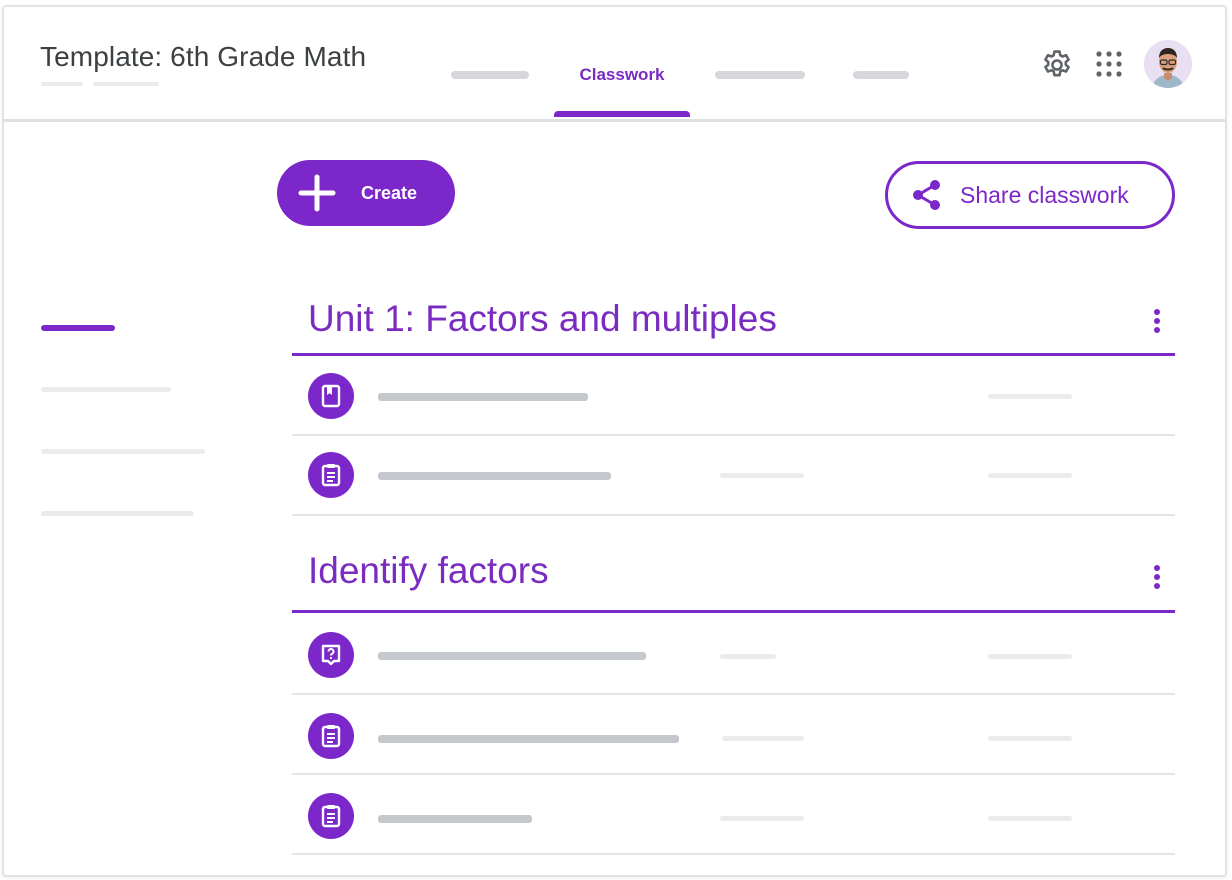 This screenshot has height=880, width=1232. I want to click on tab-people, so click(760, 75).